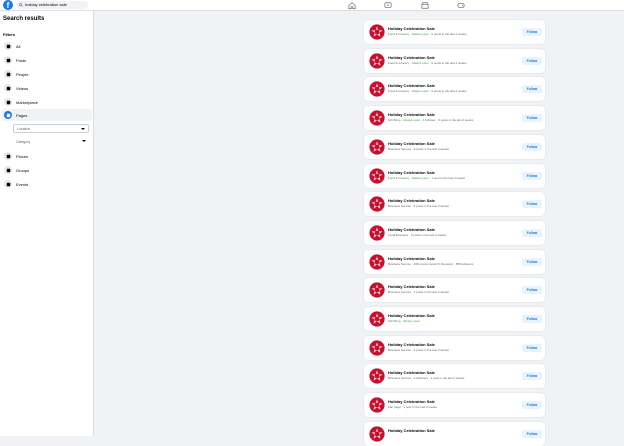 Image resolution: width=624 pixels, height=446 pixels. I want to click on page-meta: Fan page · 1 post in the last 2 weeks, so click(412, 407).